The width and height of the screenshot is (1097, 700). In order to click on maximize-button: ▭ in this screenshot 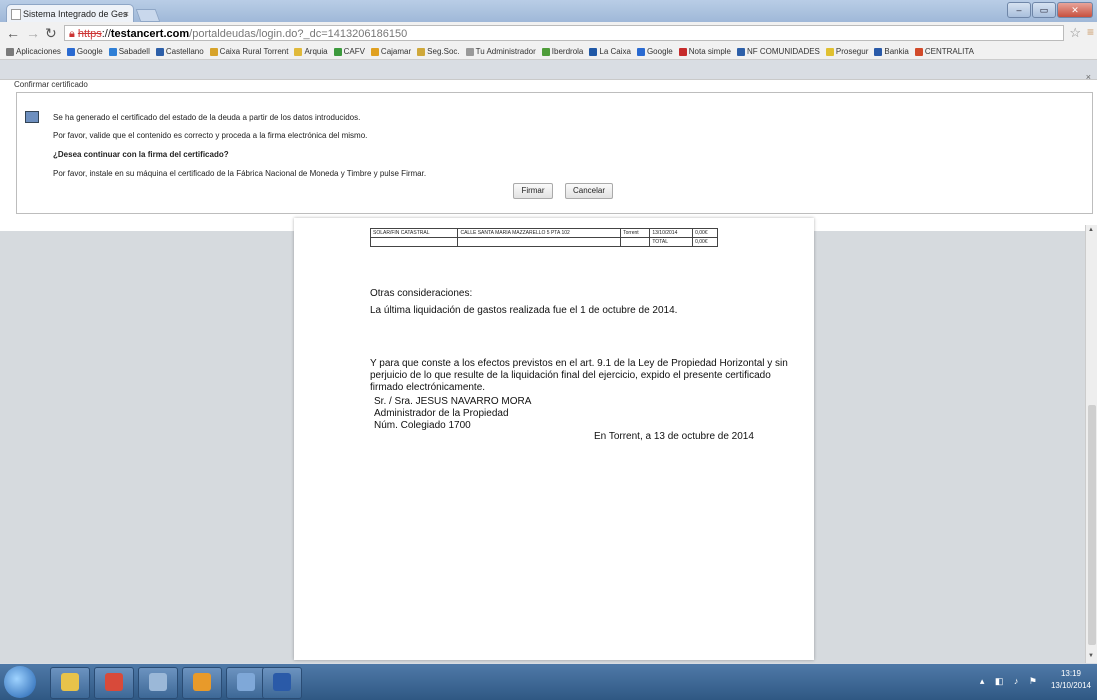, I will do `click(1044, 10)`.